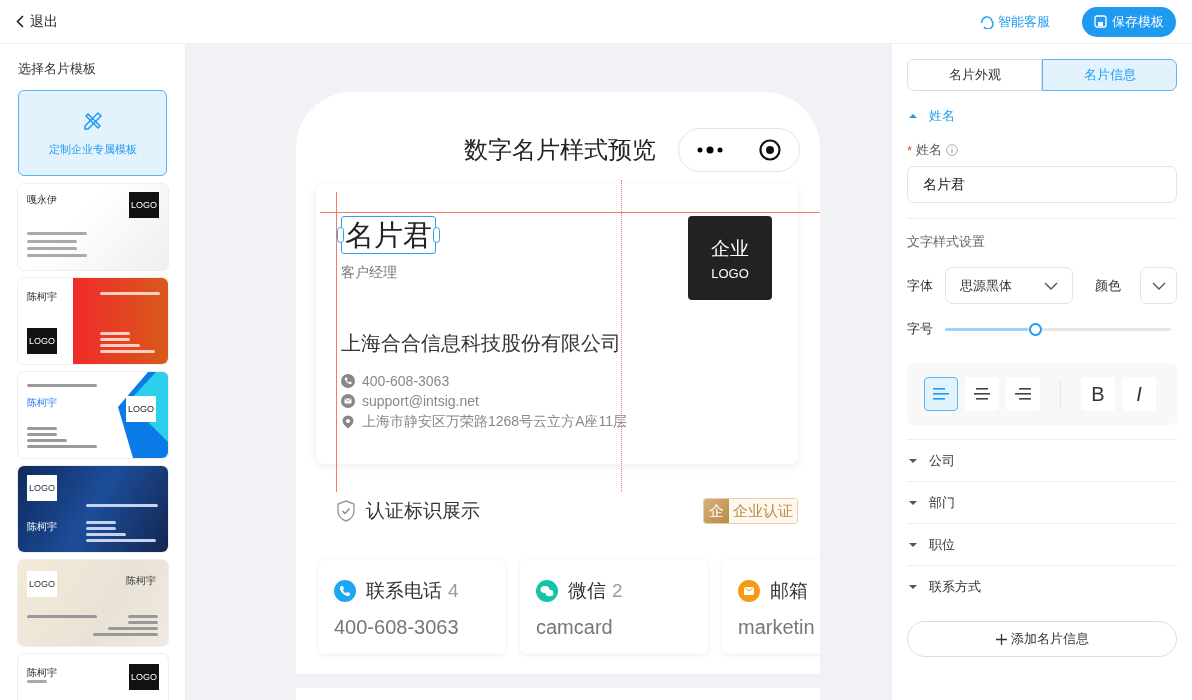 This screenshot has width=1192, height=700. Describe the element at coordinates (453, 591) in the screenshot. I see `channel-count: 4` at that location.